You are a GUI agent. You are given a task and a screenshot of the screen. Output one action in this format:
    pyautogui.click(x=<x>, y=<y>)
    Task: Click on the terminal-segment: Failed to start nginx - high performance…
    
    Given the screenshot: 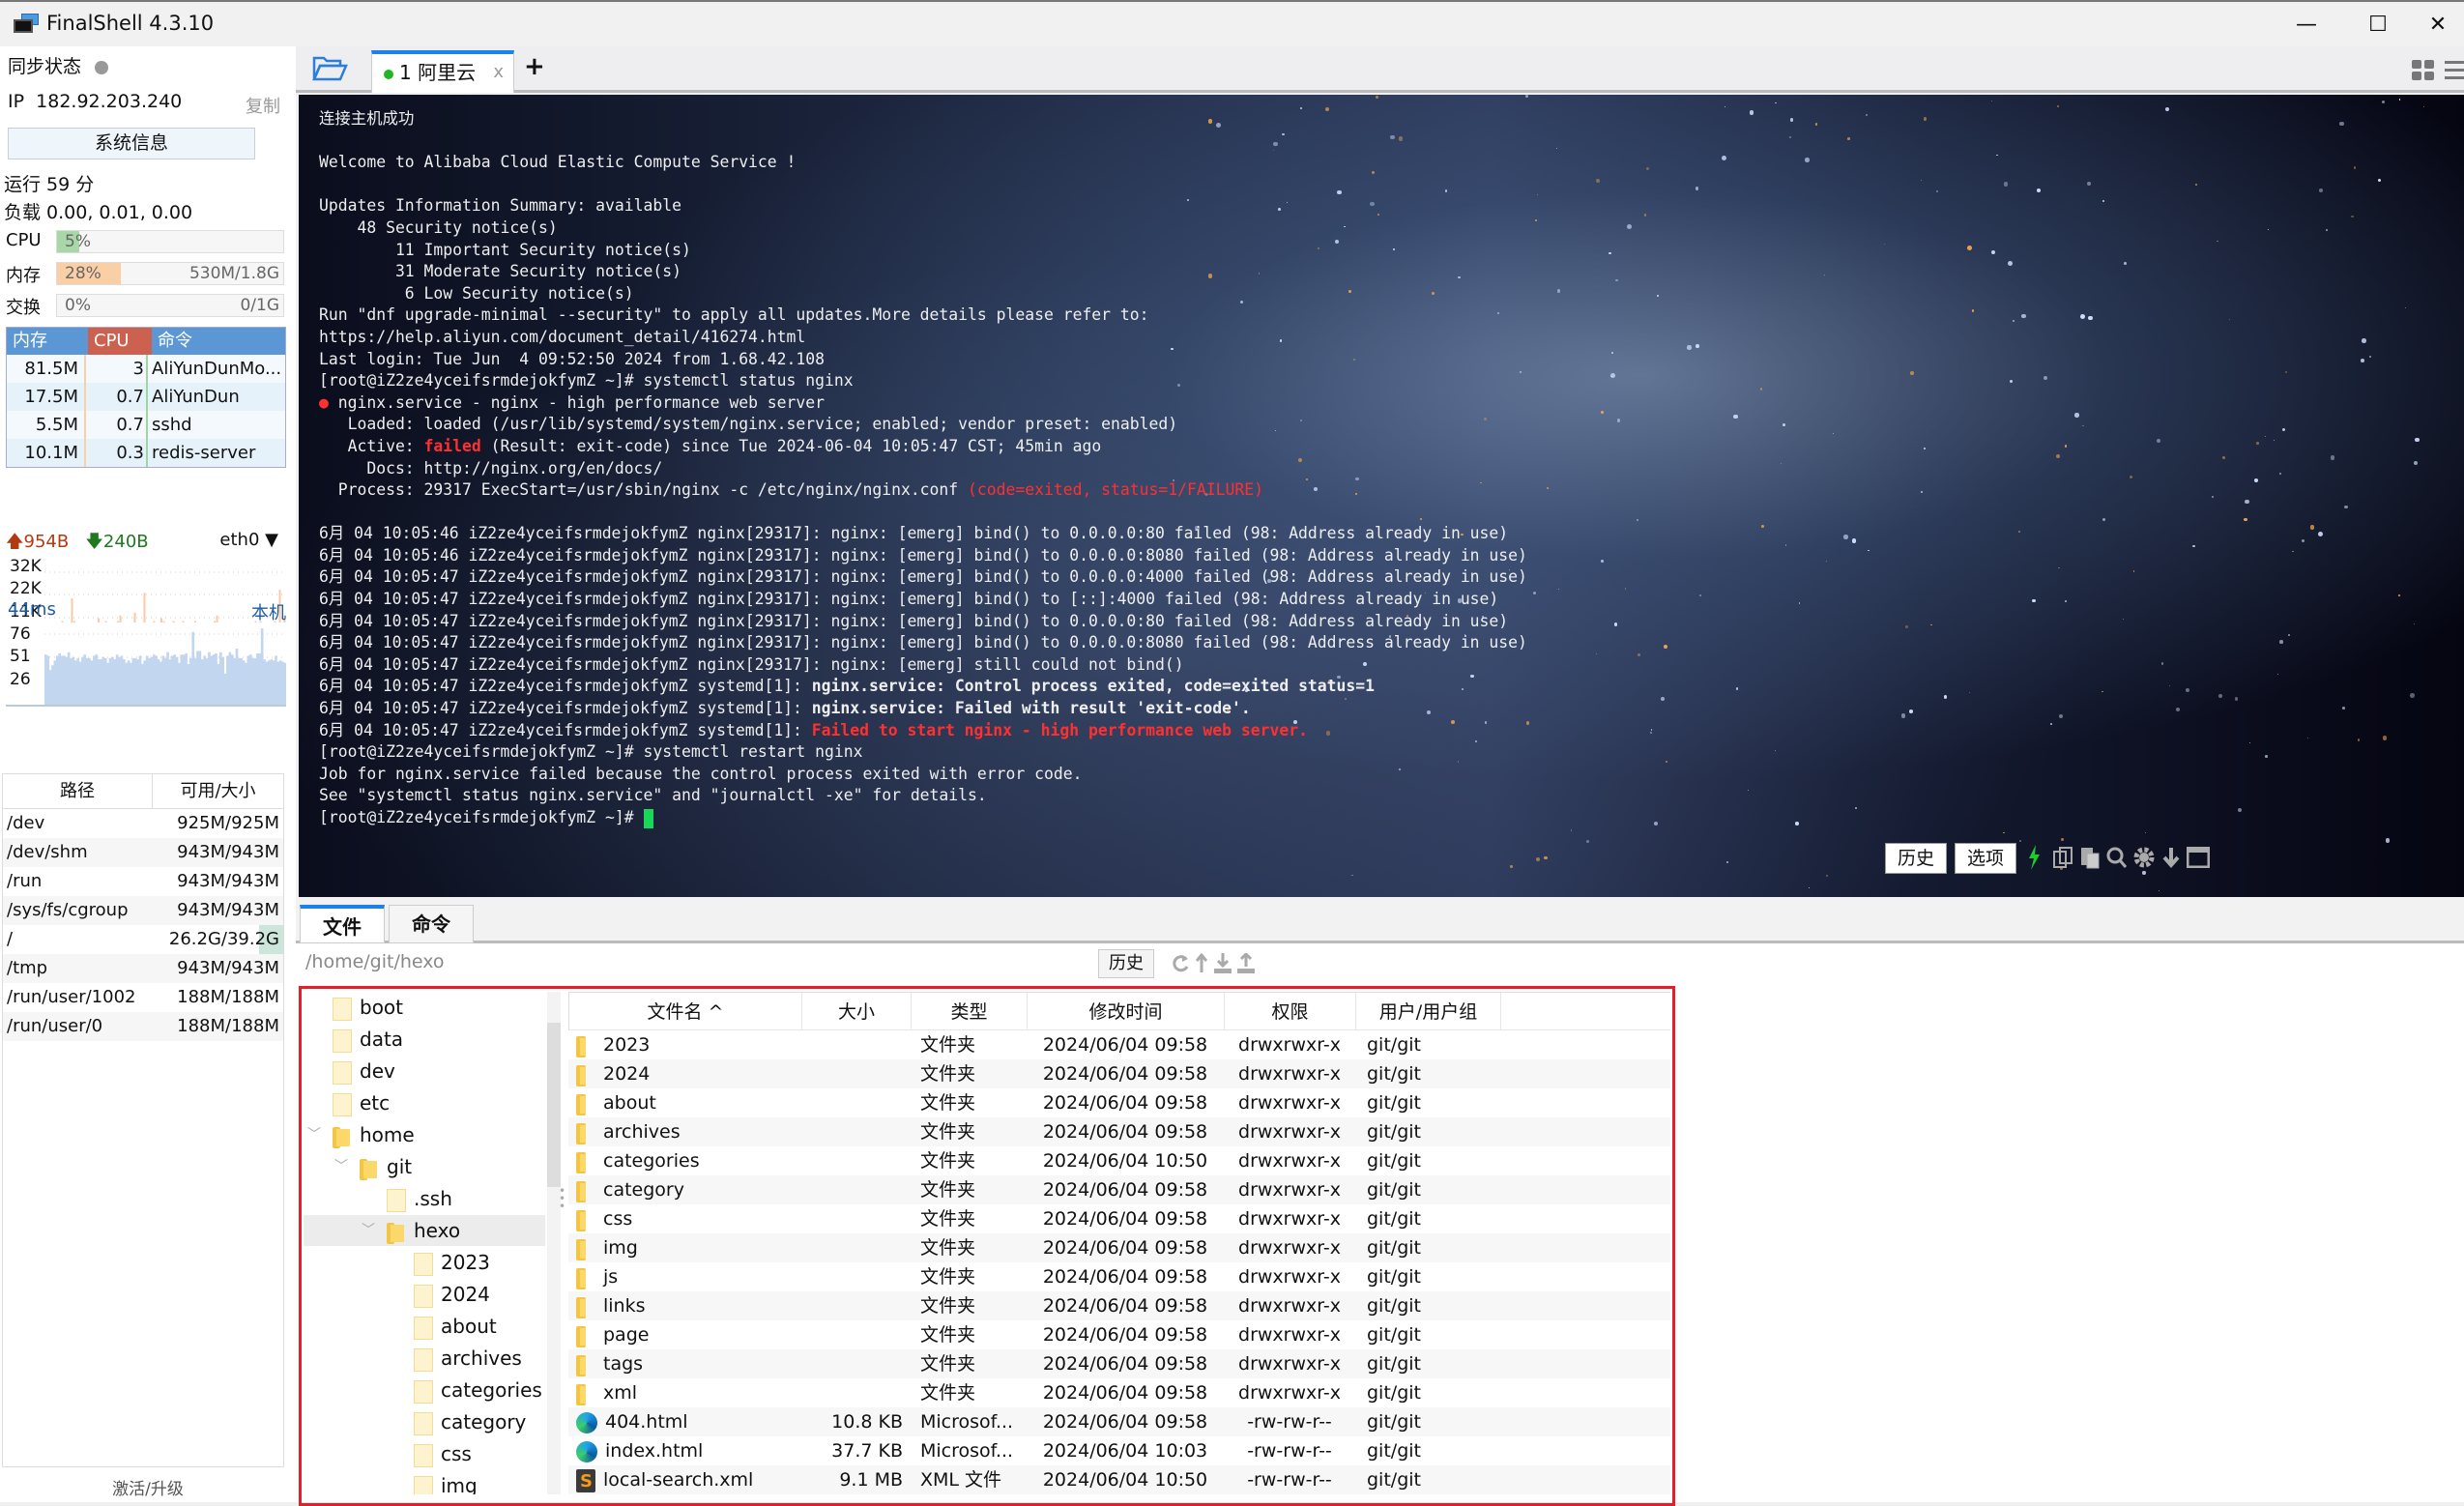 What is the action you would take?
    pyautogui.click(x=1059, y=729)
    